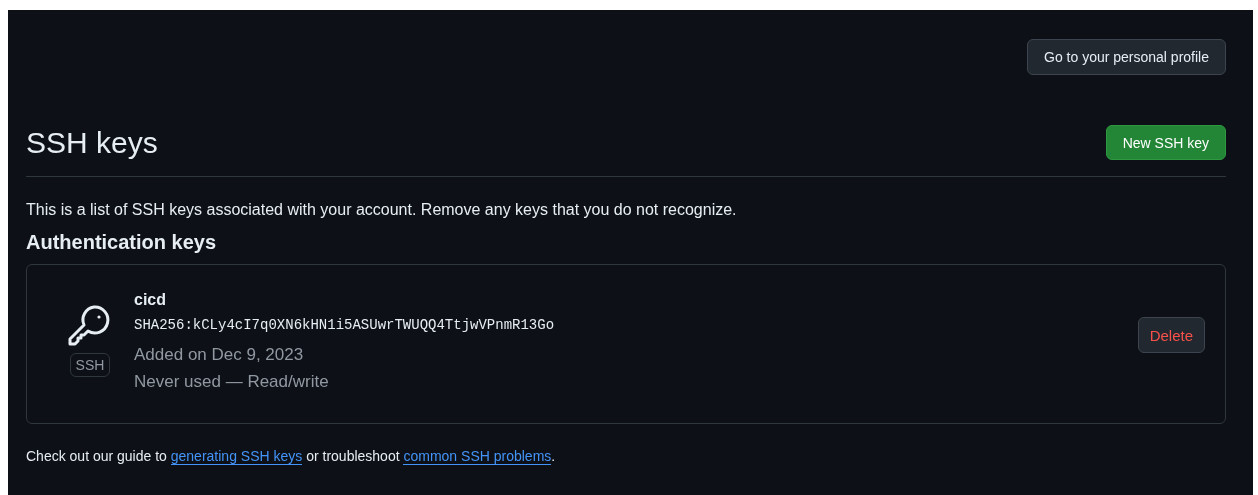 The height and width of the screenshot is (495, 1258). What do you see at coordinates (122, 242) in the screenshot?
I see `section-title: Authentication keys` at bounding box center [122, 242].